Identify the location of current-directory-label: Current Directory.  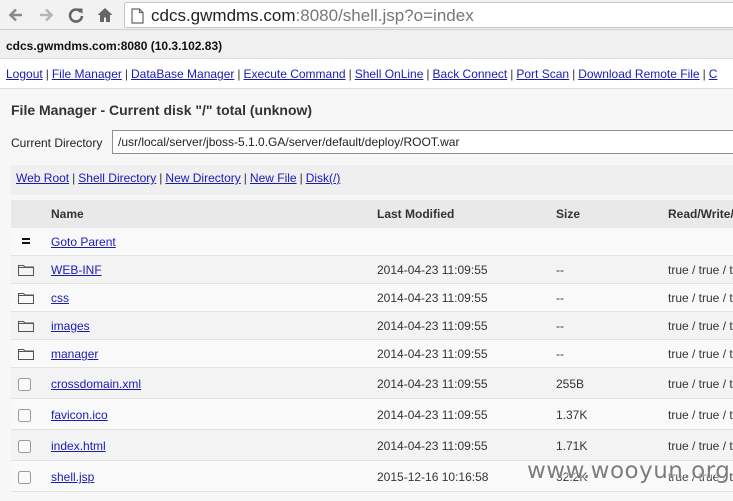
(57, 143).